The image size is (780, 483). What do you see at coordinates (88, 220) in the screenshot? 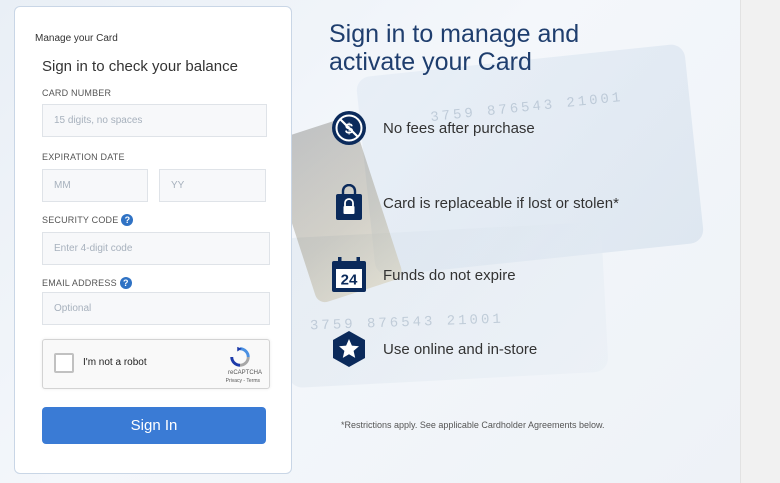
I see `security-code-label: SECURITY CODE ?` at bounding box center [88, 220].